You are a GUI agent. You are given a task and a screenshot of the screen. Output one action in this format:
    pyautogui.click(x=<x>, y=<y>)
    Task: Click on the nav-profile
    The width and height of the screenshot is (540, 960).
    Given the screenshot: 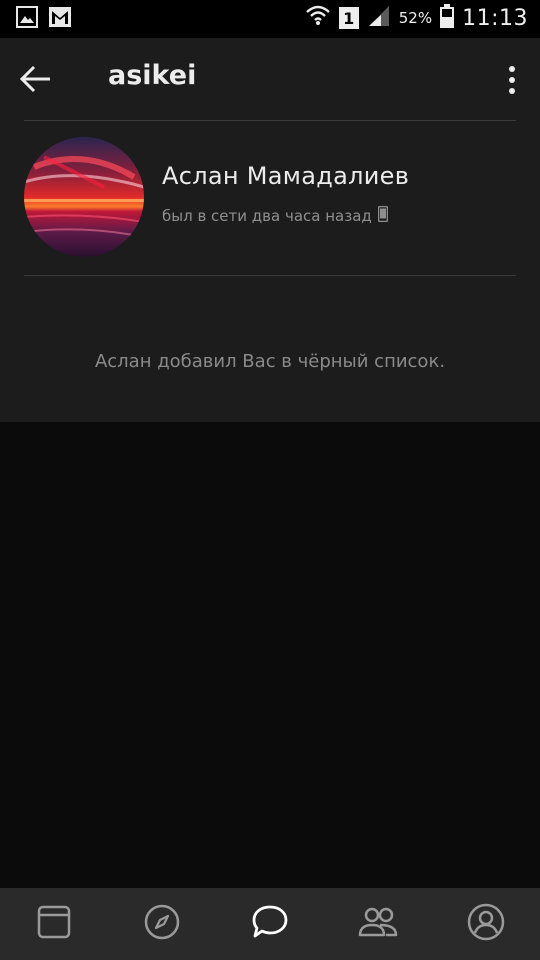 What is the action you would take?
    pyautogui.click(x=486, y=924)
    